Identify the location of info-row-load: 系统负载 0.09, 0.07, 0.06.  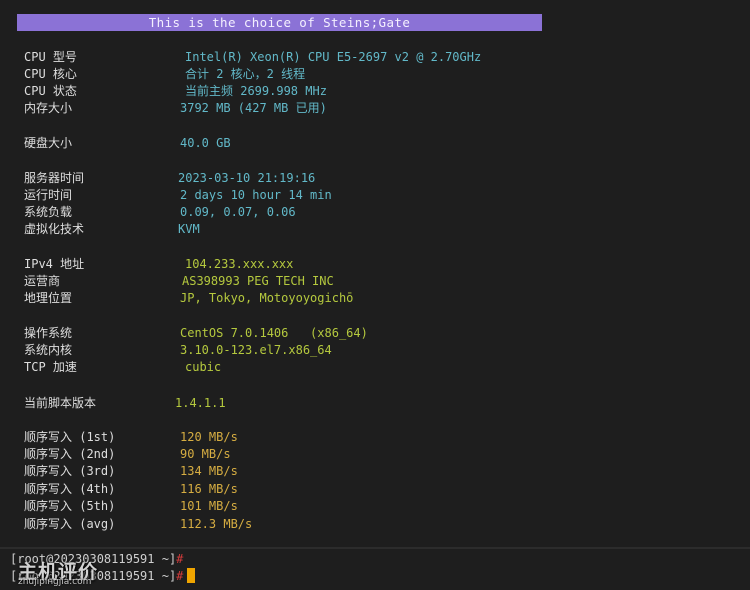
(375, 212).